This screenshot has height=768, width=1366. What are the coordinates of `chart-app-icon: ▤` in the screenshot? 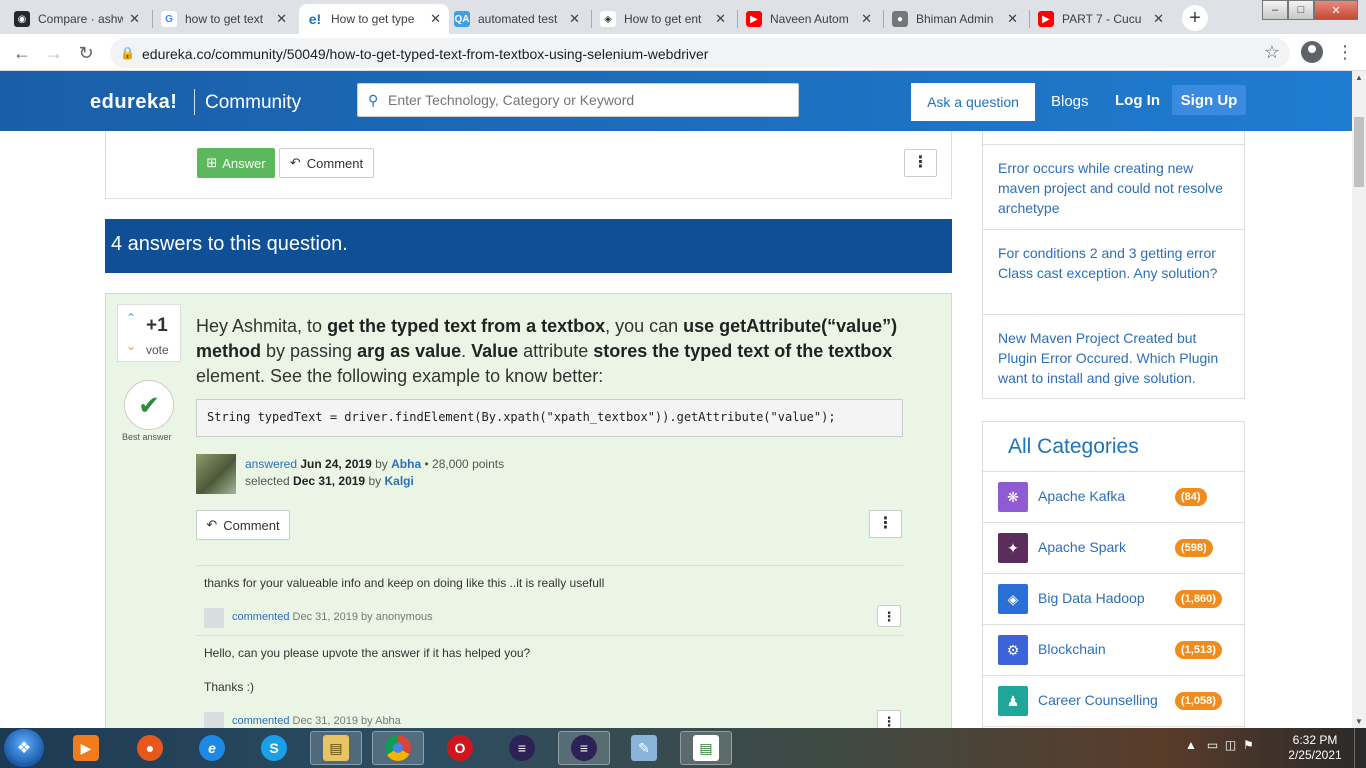 It's located at (706, 748).